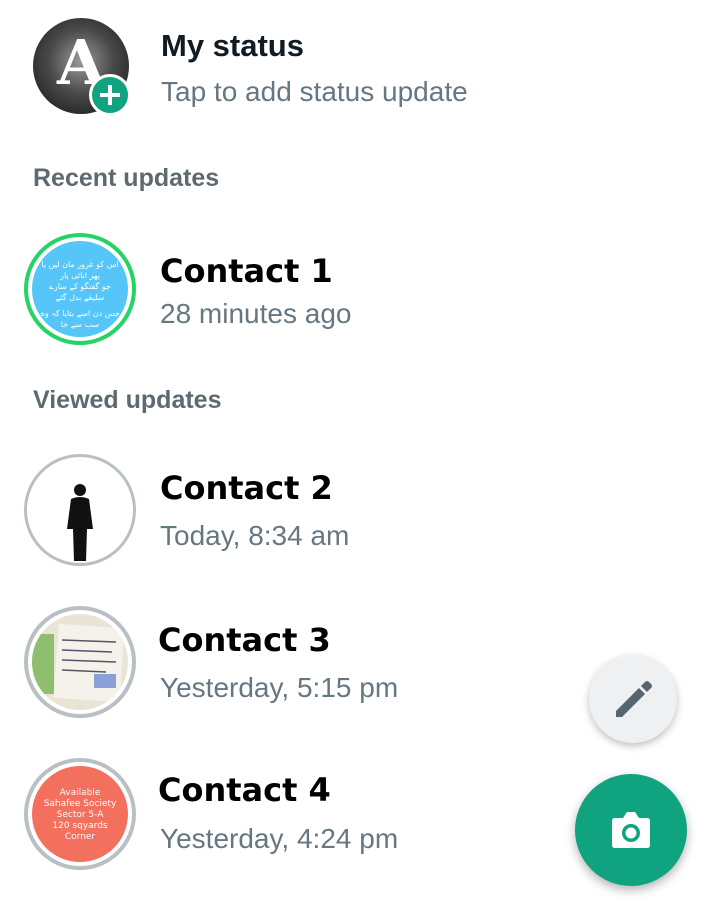 The image size is (720, 908). I want to click on status-time: 28 minutes ago, so click(256, 313).